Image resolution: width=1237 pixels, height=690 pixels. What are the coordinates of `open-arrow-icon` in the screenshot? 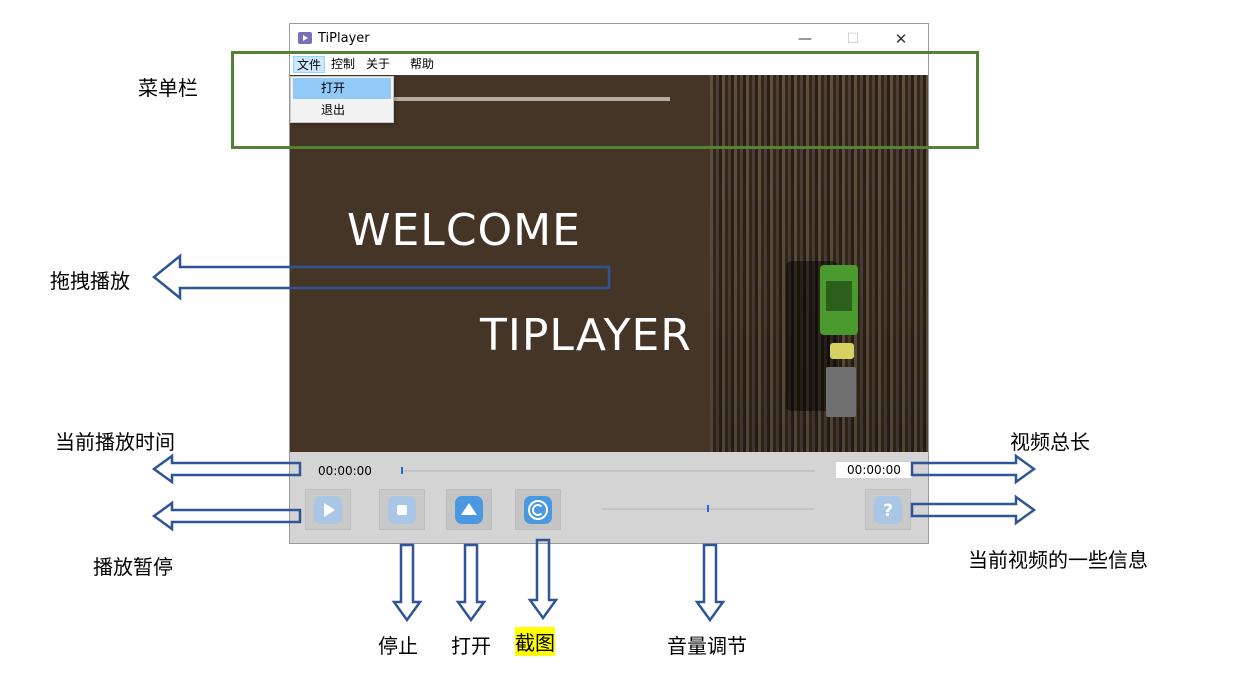 It's located at (471, 583).